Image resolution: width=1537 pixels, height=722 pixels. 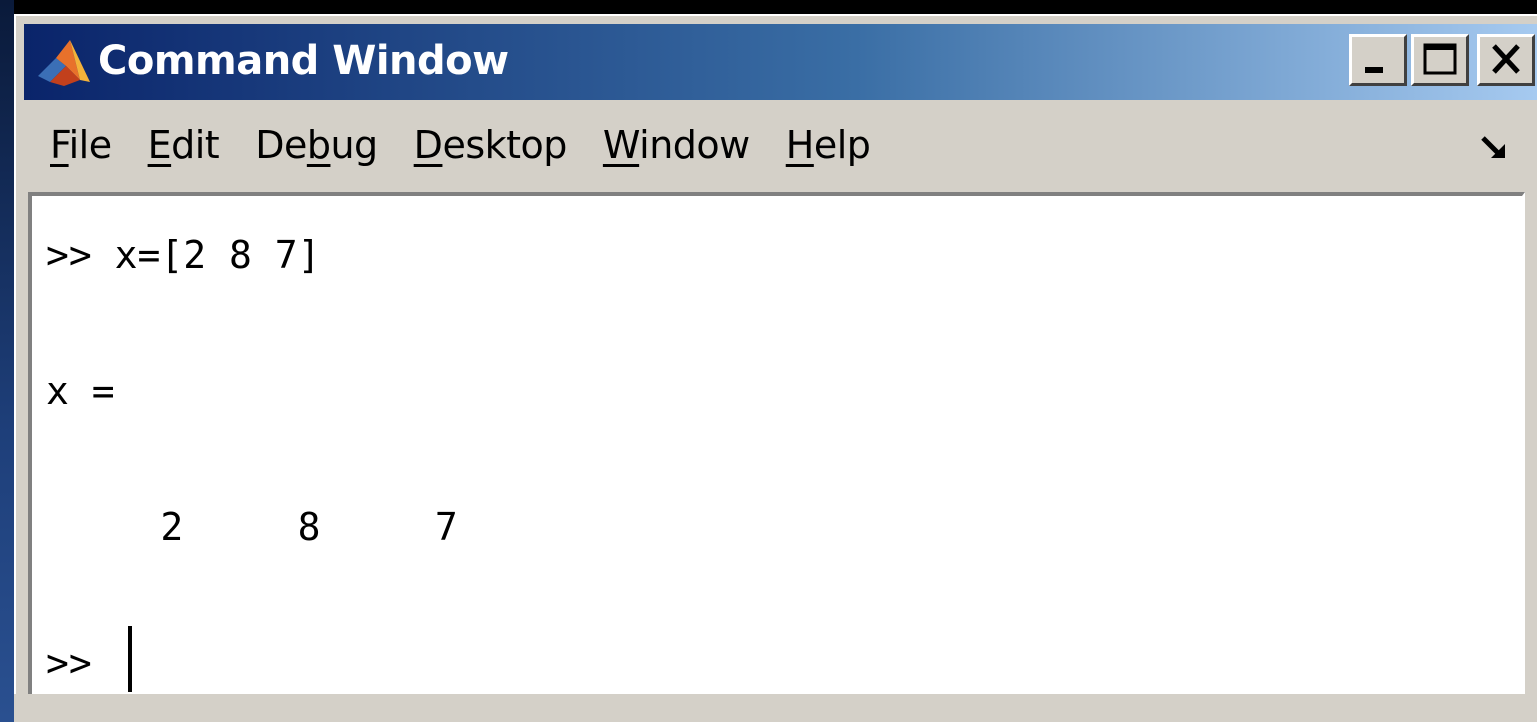 What do you see at coordinates (1378, 60) in the screenshot?
I see `minimize-button` at bounding box center [1378, 60].